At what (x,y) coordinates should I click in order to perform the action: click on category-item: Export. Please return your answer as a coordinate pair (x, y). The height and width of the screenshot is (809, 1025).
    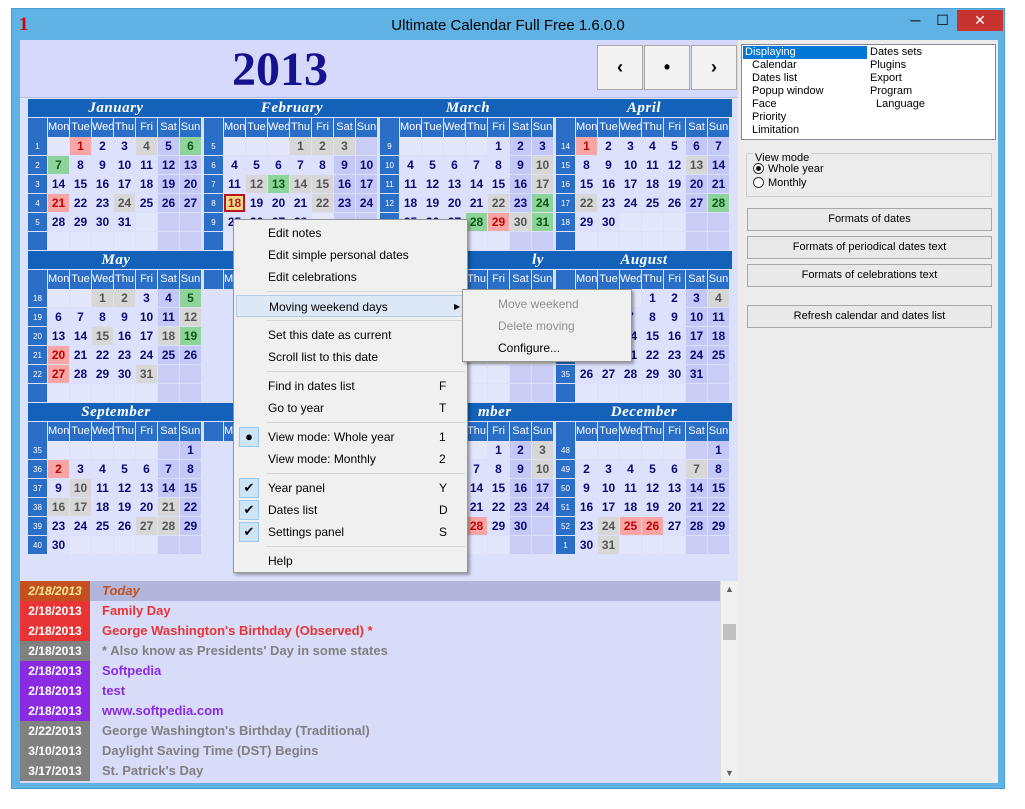
    Looking at the image, I should click on (886, 78).